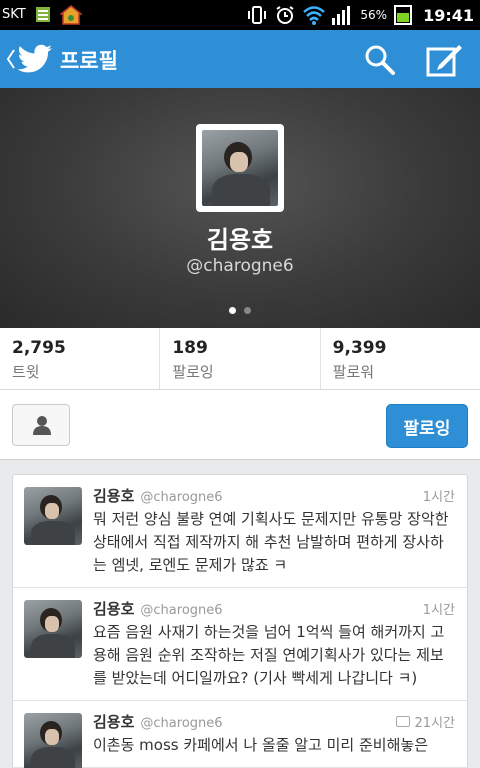 The image size is (480, 768). I want to click on wifi-icon, so click(314, 15).